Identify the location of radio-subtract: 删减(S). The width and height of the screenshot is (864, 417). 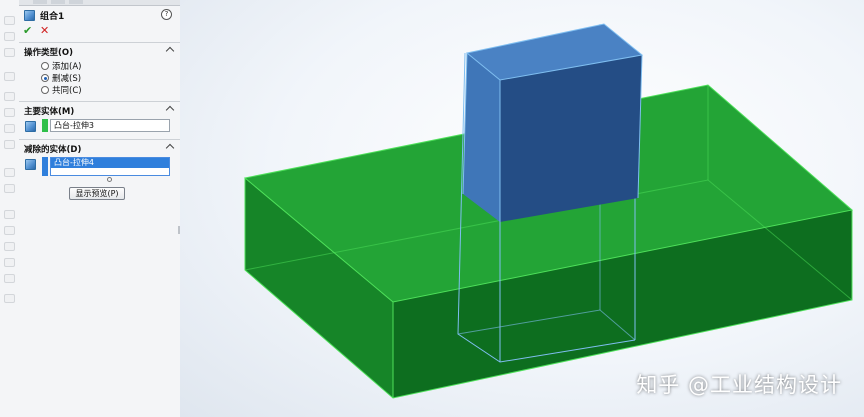
(61, 78).